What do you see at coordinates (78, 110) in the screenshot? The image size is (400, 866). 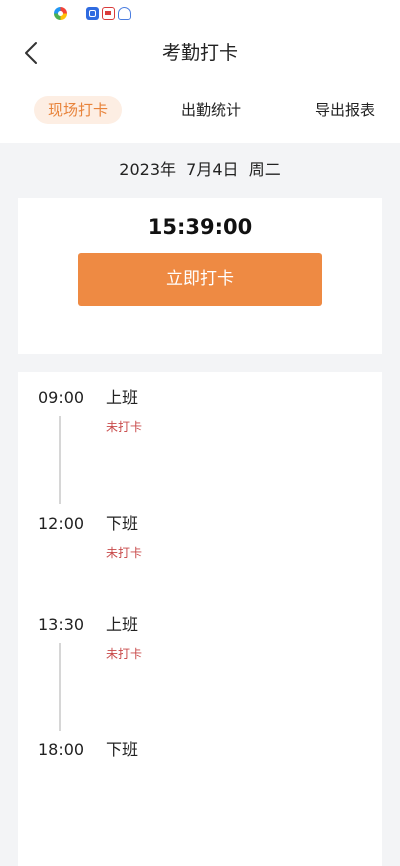 I see `tab-onsite-punch: 现场打卡` at bounding box center [78, 110].